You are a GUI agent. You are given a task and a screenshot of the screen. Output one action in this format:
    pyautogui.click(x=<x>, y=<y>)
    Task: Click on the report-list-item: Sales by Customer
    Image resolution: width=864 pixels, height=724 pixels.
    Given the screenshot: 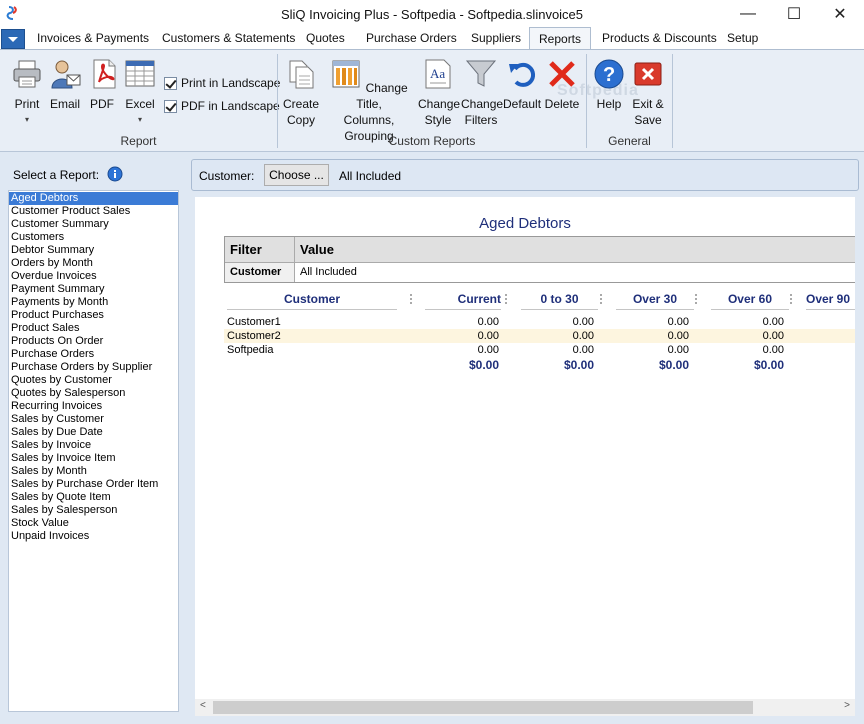 What is the action you would take?
    pyautogui.click(x=93, y=419)
    